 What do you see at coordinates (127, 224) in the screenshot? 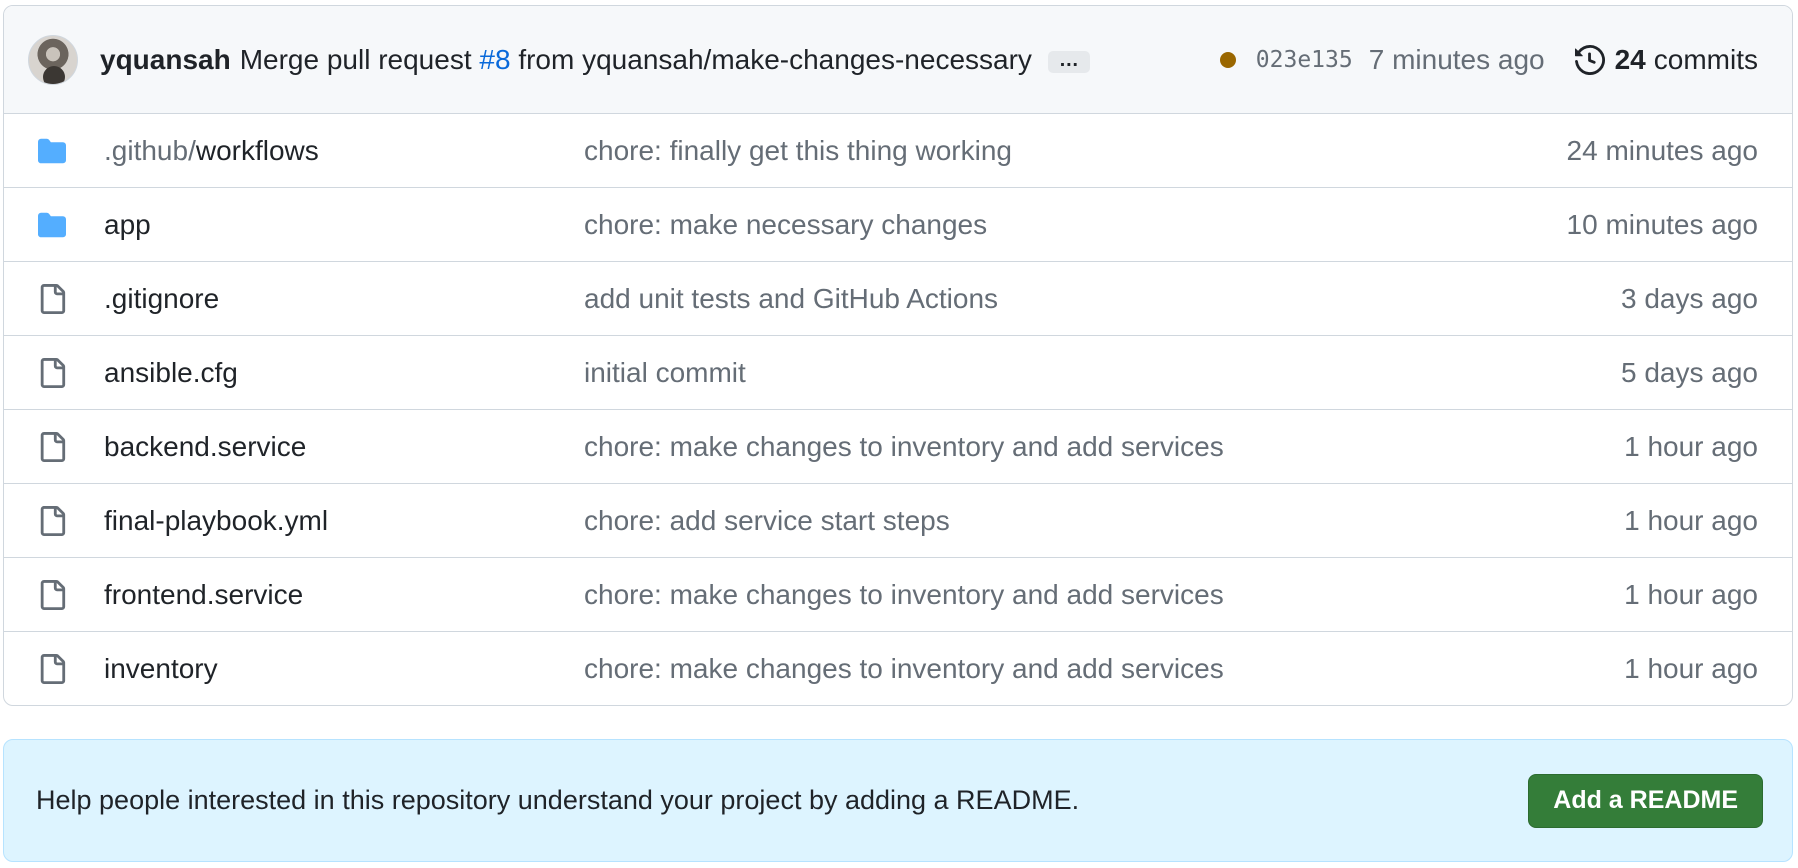
I see `file-name: app` at bounding box center [127, 224].